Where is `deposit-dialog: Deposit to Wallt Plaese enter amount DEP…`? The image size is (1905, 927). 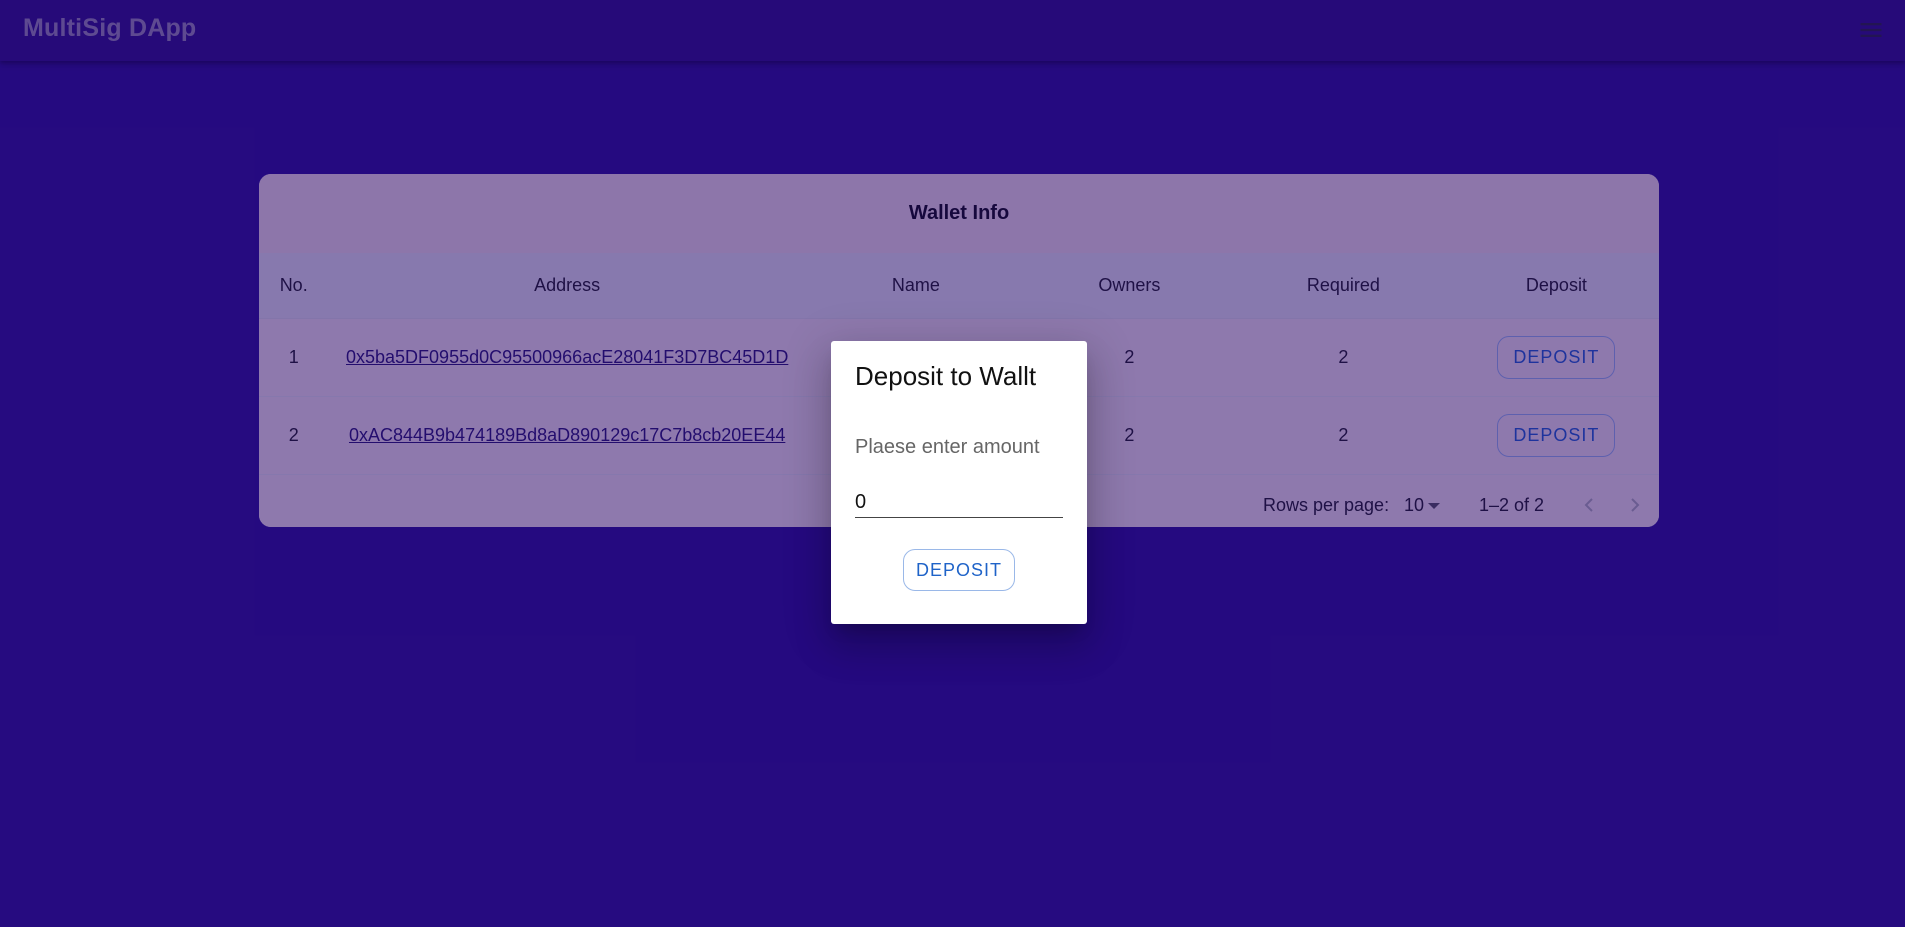 deposit-dialog: Deposit to Wallt Plaese enter amount DEP… is located at coordinates (959, 482).